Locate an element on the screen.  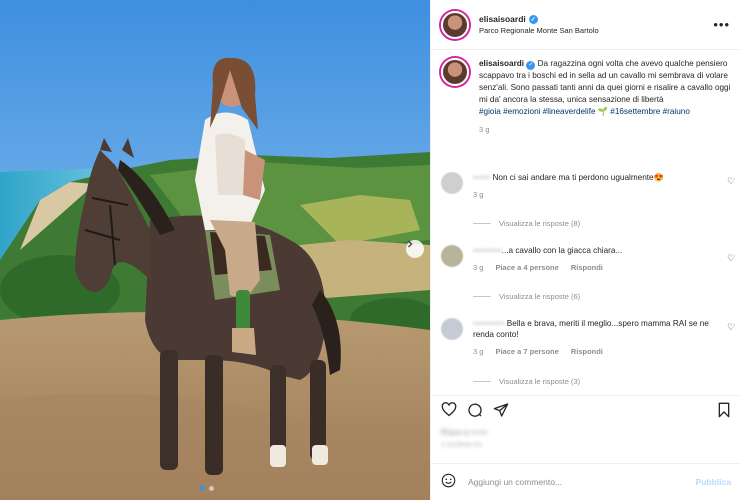
view-replies-button: Visualizza le risposte (8) is located at coordinates (526, 223).